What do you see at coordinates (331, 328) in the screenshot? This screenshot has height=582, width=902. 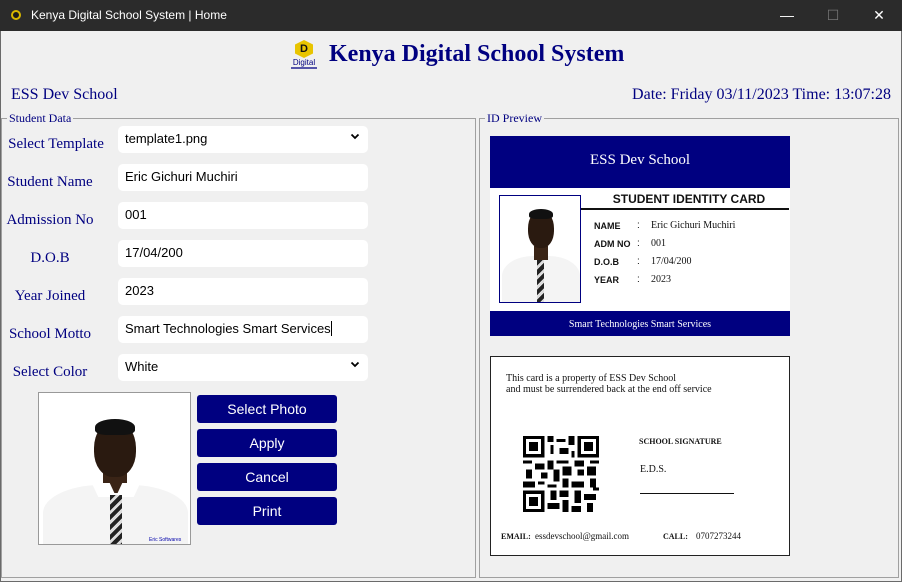 I see `text-caret` at bounding box center [331, 328].